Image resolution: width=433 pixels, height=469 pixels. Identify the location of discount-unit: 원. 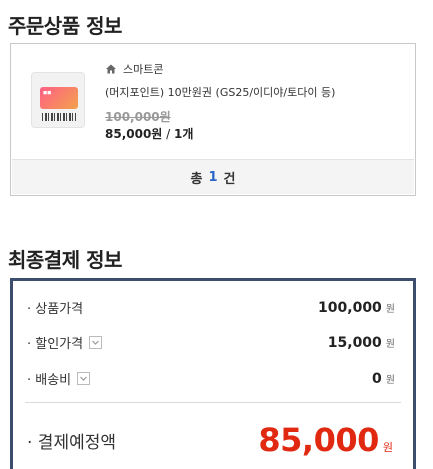
(390, 344).